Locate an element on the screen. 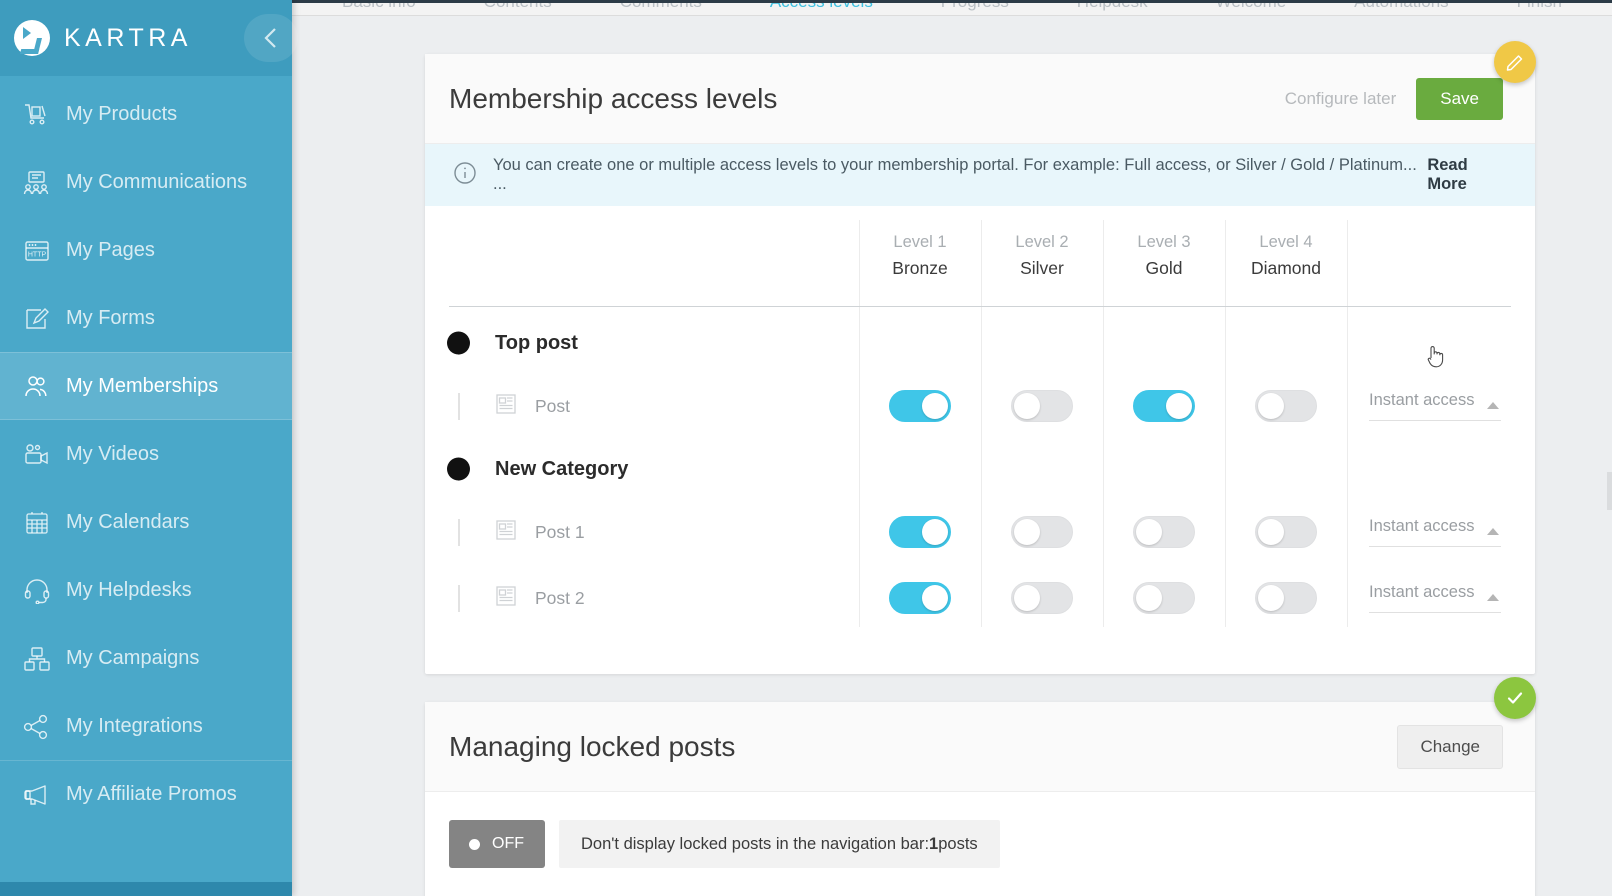 The image size is (1612, 896). sidebar-brand-header: KARTRA is located at coordinates (149, 38).